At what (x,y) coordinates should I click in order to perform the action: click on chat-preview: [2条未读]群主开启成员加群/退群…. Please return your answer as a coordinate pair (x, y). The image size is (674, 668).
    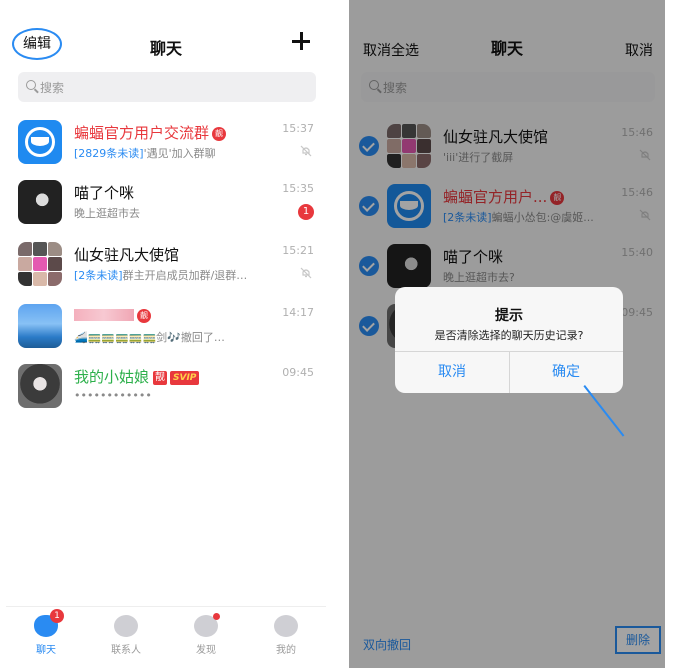
    Looking at the image, I should click on (161, 275).